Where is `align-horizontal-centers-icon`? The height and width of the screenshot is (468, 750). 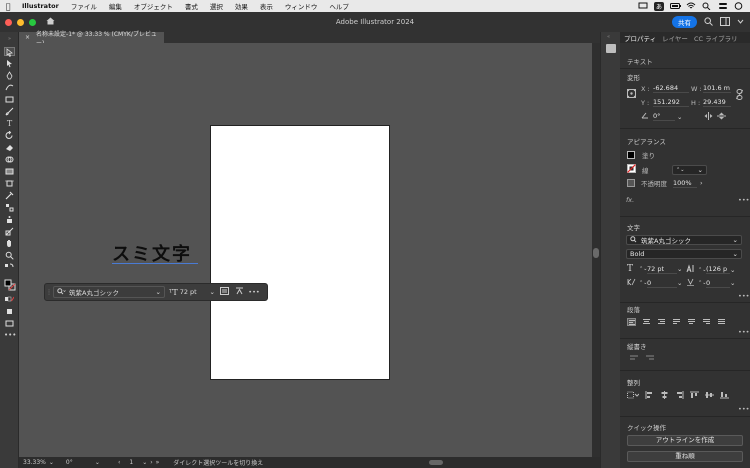
align-horizontal-centers-icon is located at coordinates (664, 396).